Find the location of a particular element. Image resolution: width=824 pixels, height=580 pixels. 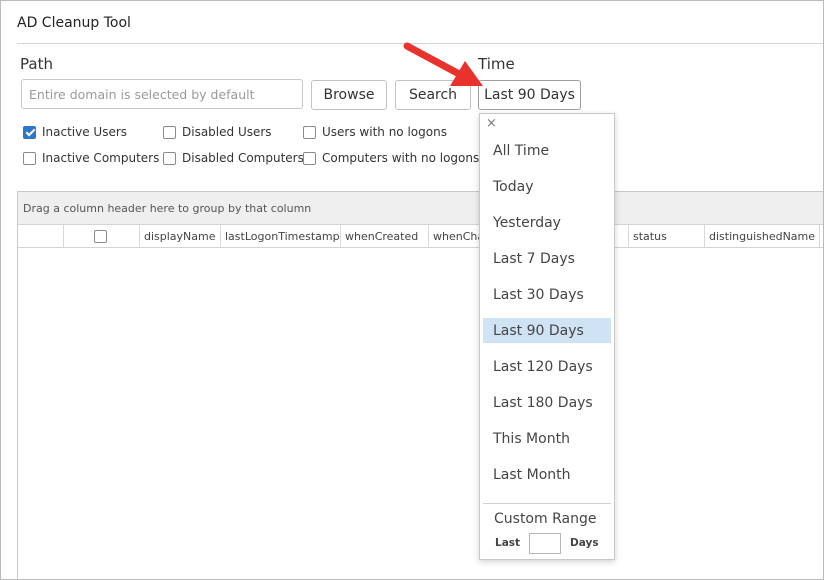

app-title: AD Cleanup Tool is located at coordinates (74, 23).